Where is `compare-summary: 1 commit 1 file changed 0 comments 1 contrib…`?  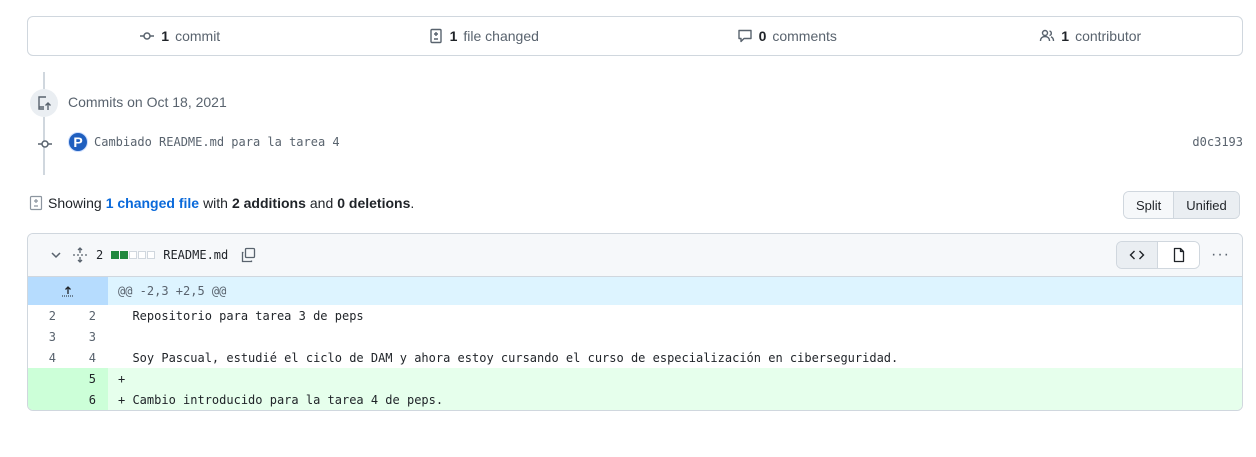 compare-summary: 1 commit 1 file changed 0 comments 1 contrib… is located at coordinates (635, 36).